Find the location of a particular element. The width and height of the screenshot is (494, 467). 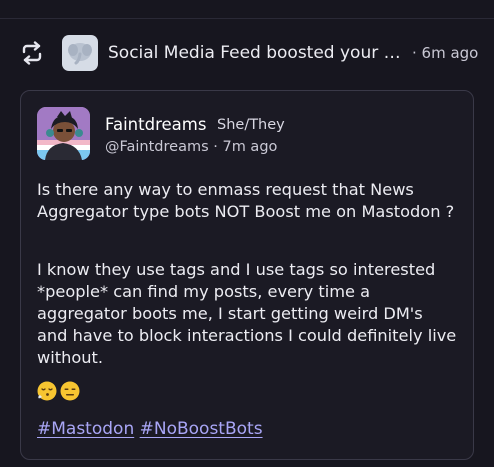

hashtag-mastodon: #Mastodon is located at coordinates (85, 429).